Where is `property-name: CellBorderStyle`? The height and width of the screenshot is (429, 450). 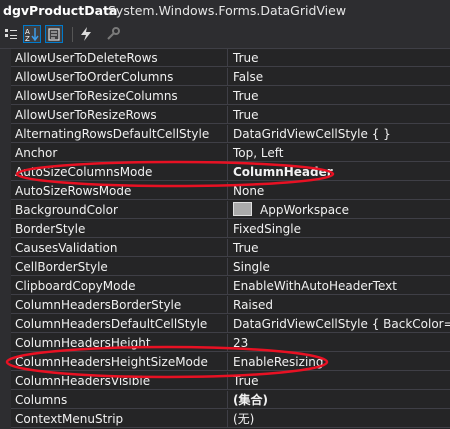
property-name: CellBorderStyle is located at coordinates (119, 267).